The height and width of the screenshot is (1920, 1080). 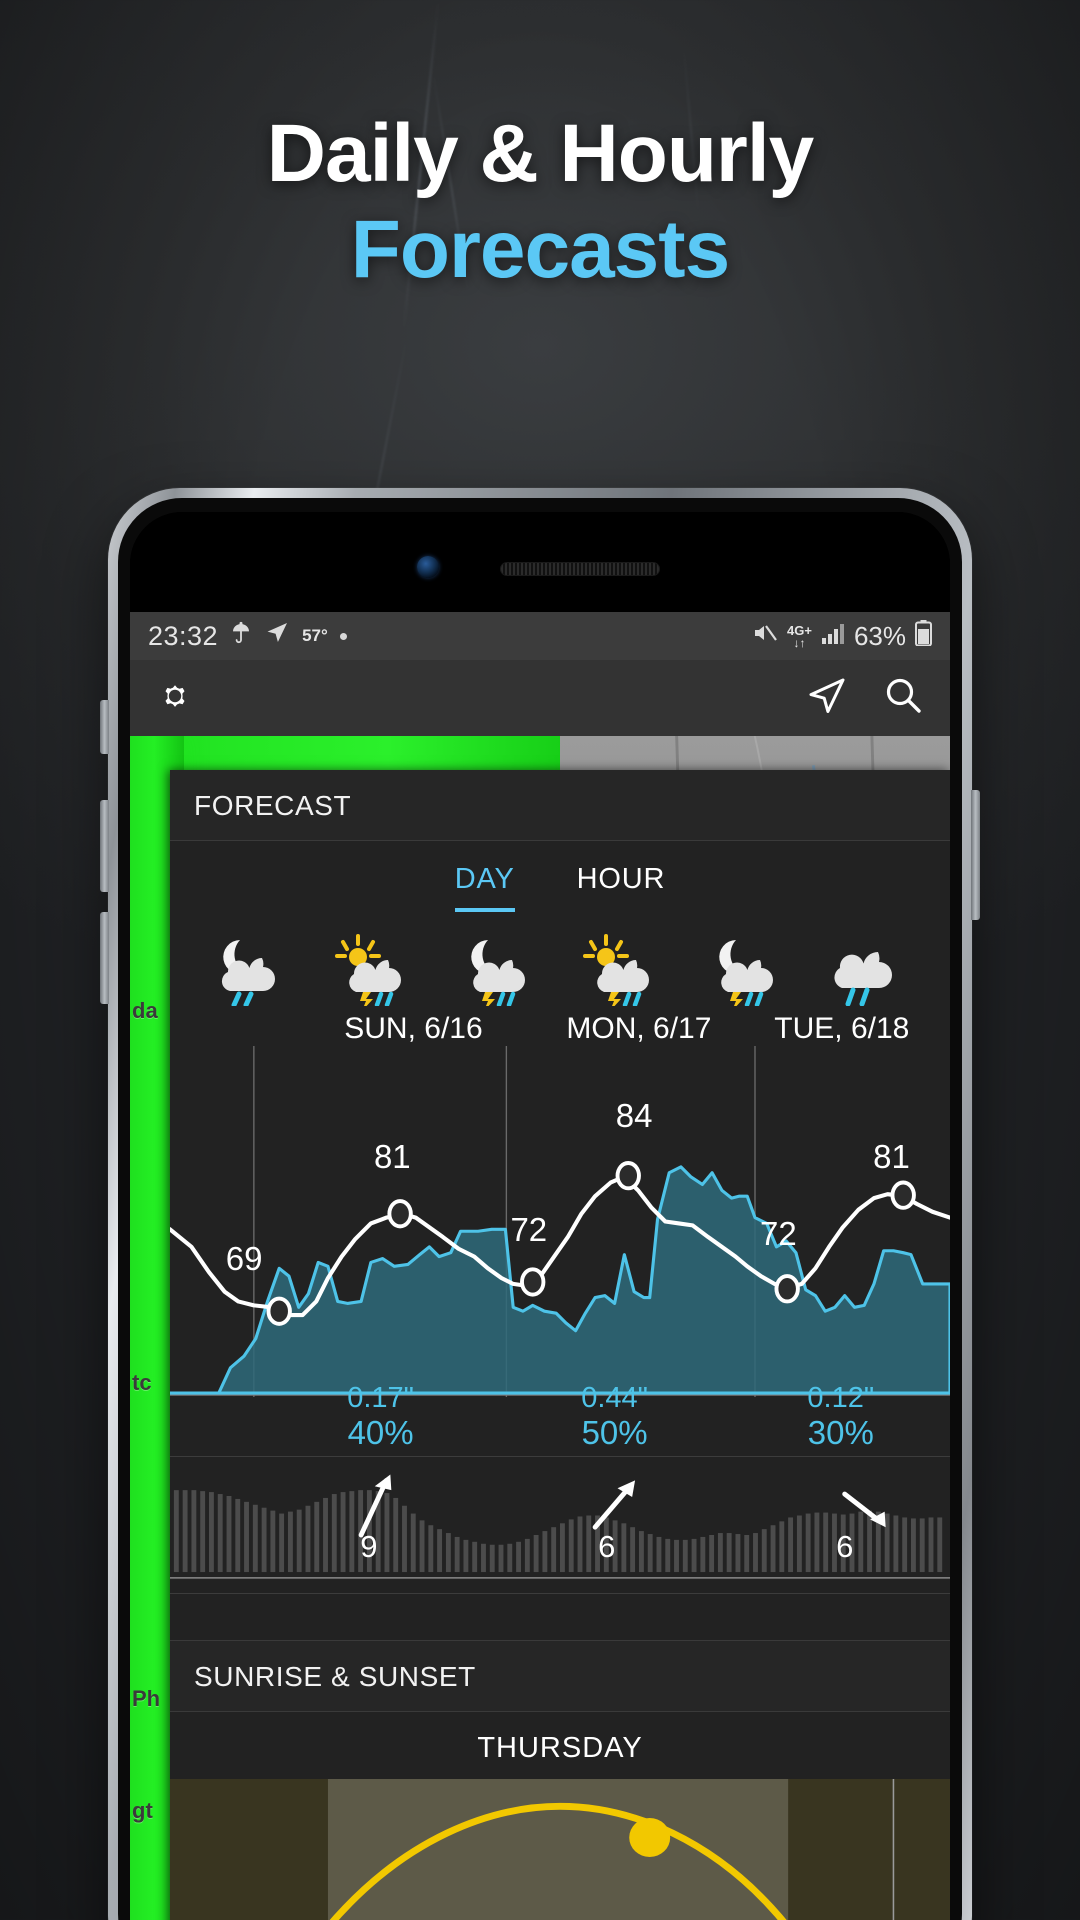 I want to click on forecast-card-title: FORECAST, so click(x=560, y=805).